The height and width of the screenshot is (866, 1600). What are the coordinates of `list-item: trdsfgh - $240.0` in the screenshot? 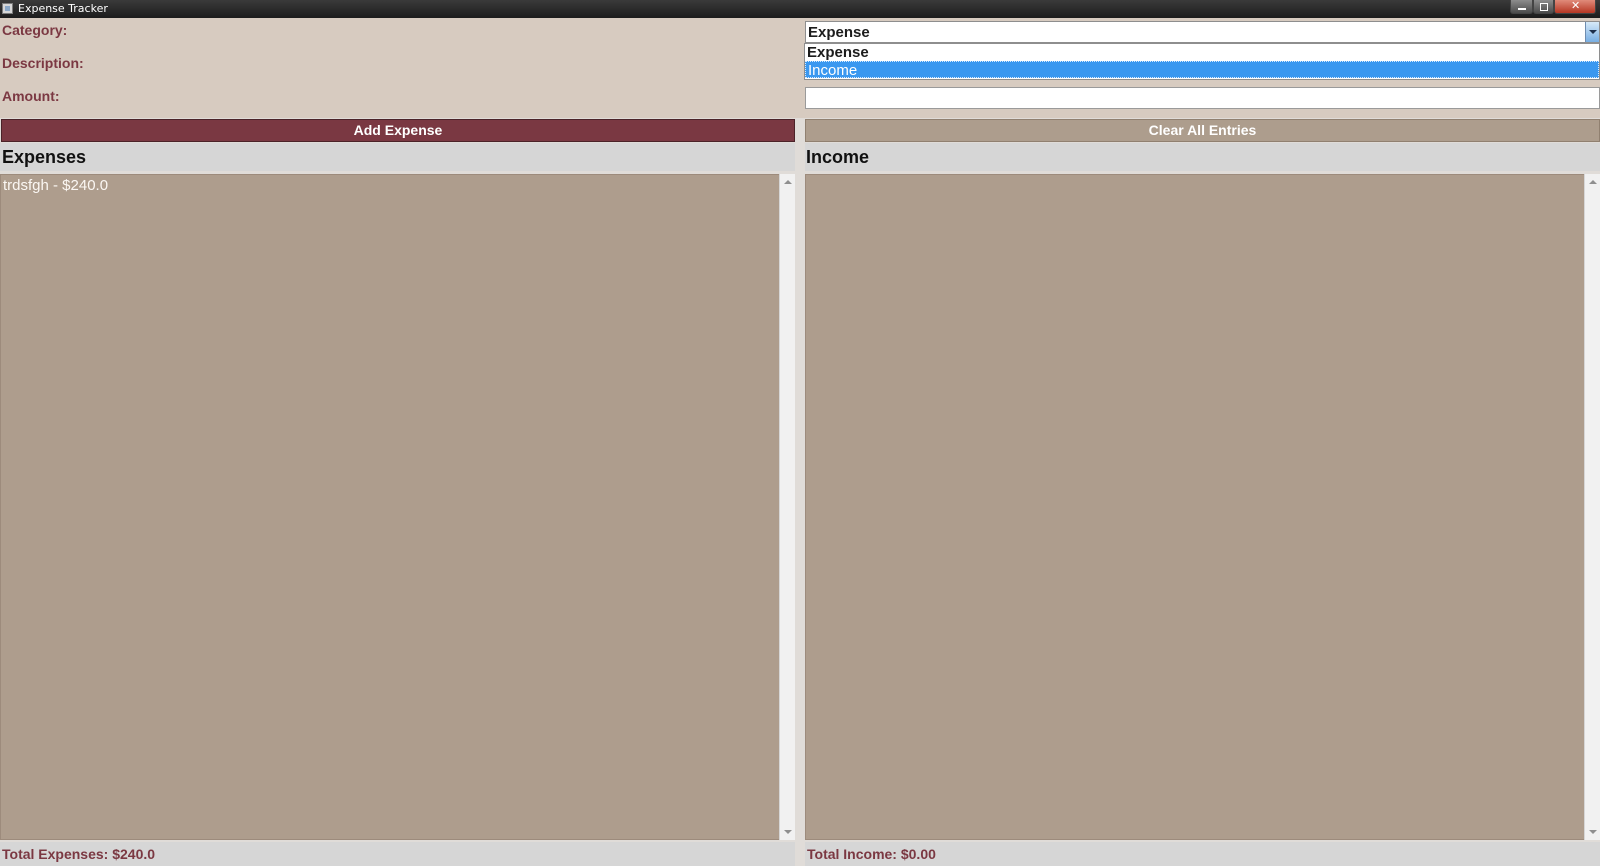 It's located at (55, 185).